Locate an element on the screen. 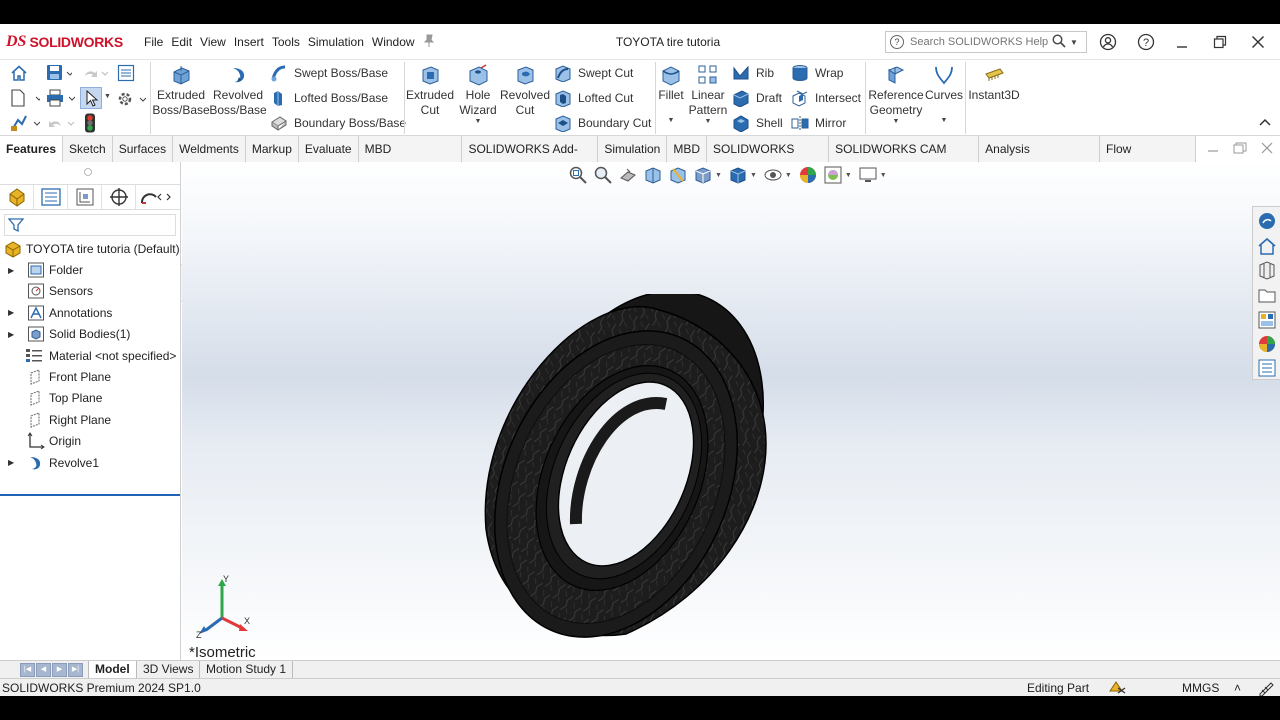 This screenshot has height=720, width=1280. home-icon is located at coordinates (19, 73).